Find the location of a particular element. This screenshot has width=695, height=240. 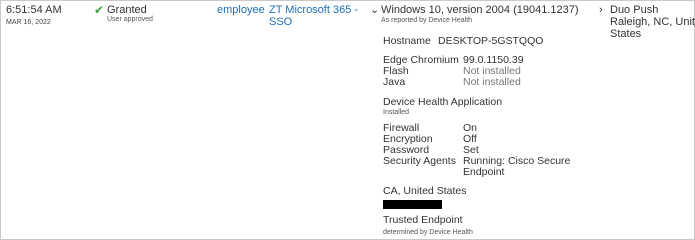

result-detail: User approved is located at coordinates (130, 19).